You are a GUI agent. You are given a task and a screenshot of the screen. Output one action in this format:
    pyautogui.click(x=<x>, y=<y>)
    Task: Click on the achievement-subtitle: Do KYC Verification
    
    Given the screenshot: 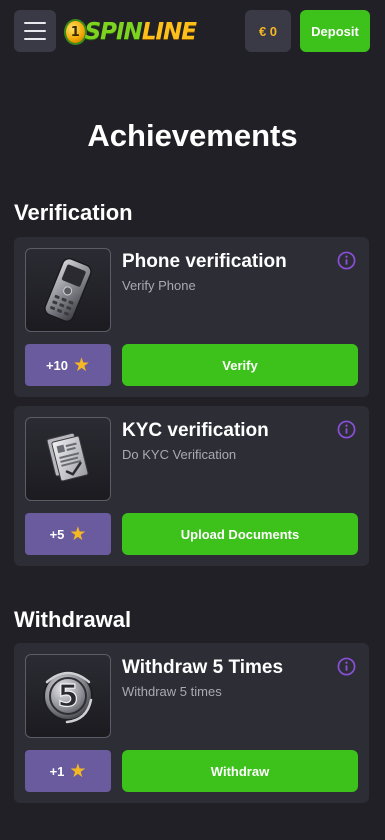 What is the action you would take?
    pyautogui.click(x=179, y=454)
    